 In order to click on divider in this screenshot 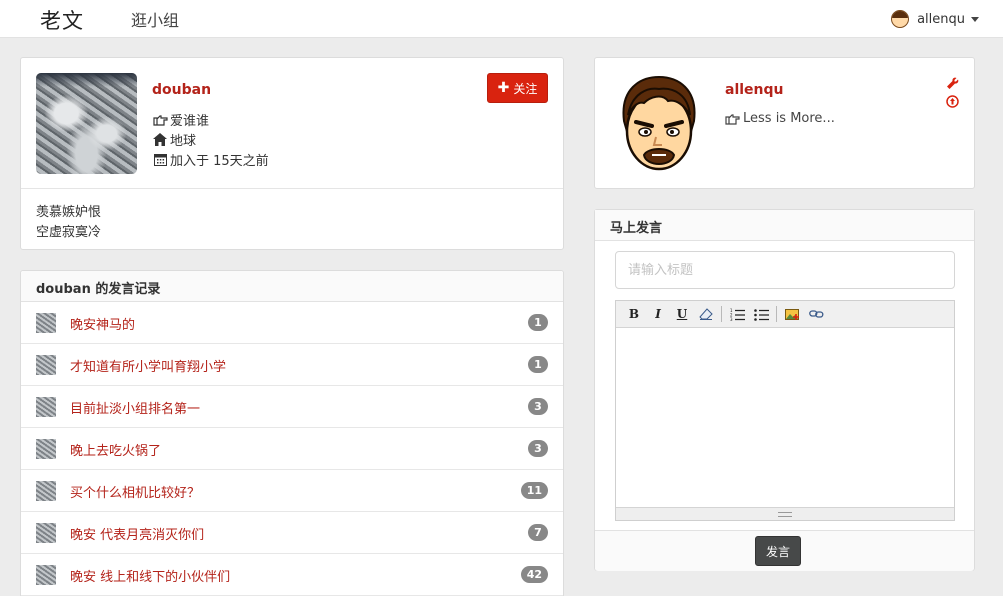, I will do `click(292, 188)`.